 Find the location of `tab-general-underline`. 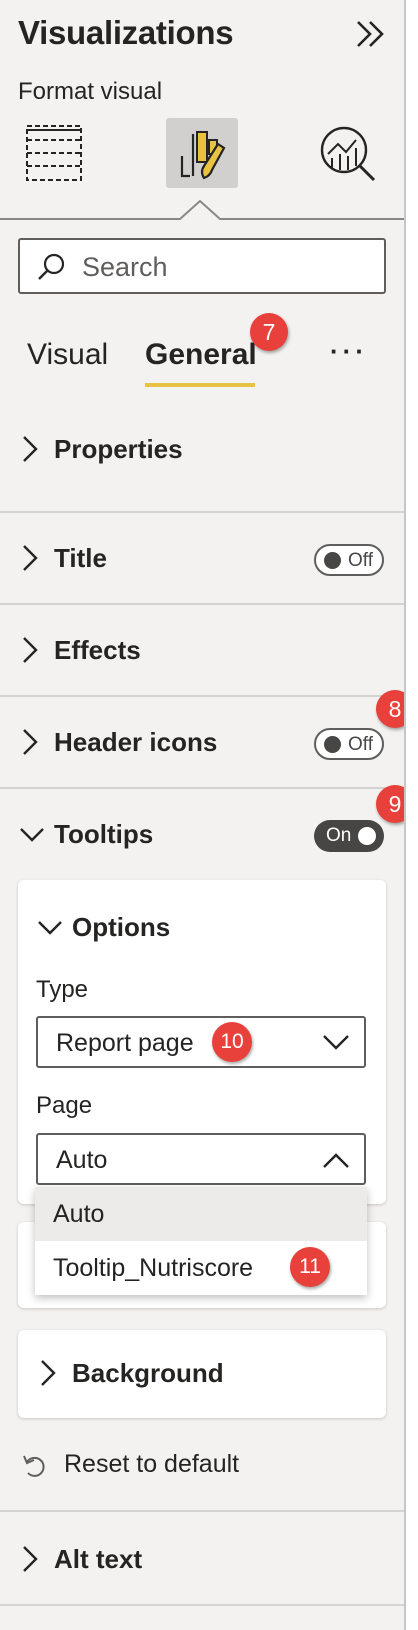

tab-general-underline is located at coordinates (200, 385).